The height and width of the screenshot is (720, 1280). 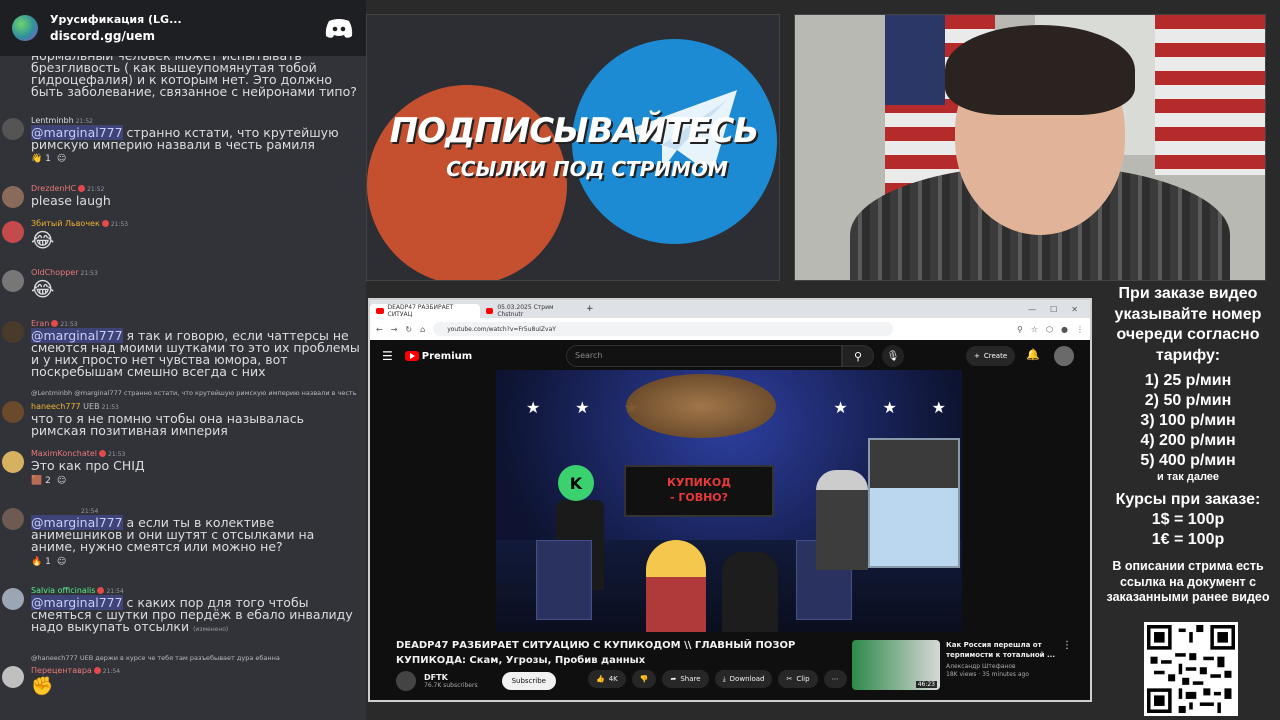 I want to click on search-input: Search, so click(x=704, y=356).